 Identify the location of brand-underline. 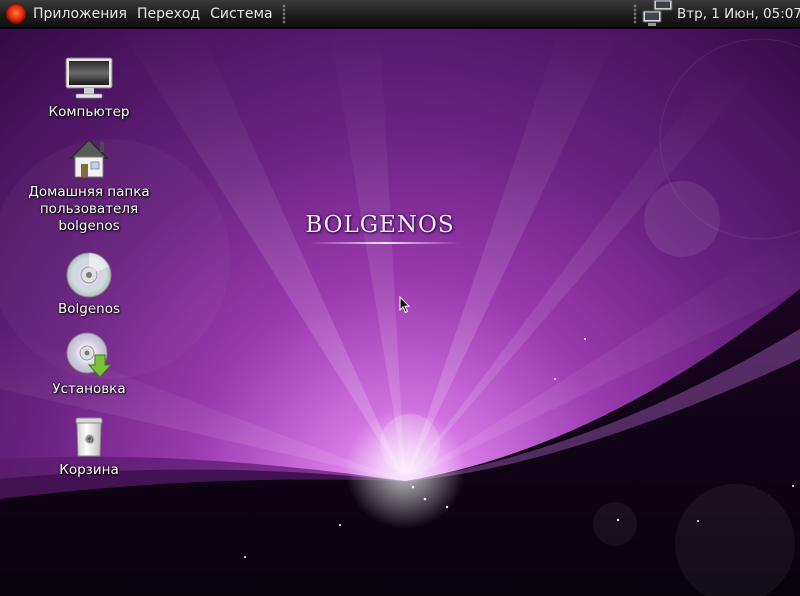
(385, 243).